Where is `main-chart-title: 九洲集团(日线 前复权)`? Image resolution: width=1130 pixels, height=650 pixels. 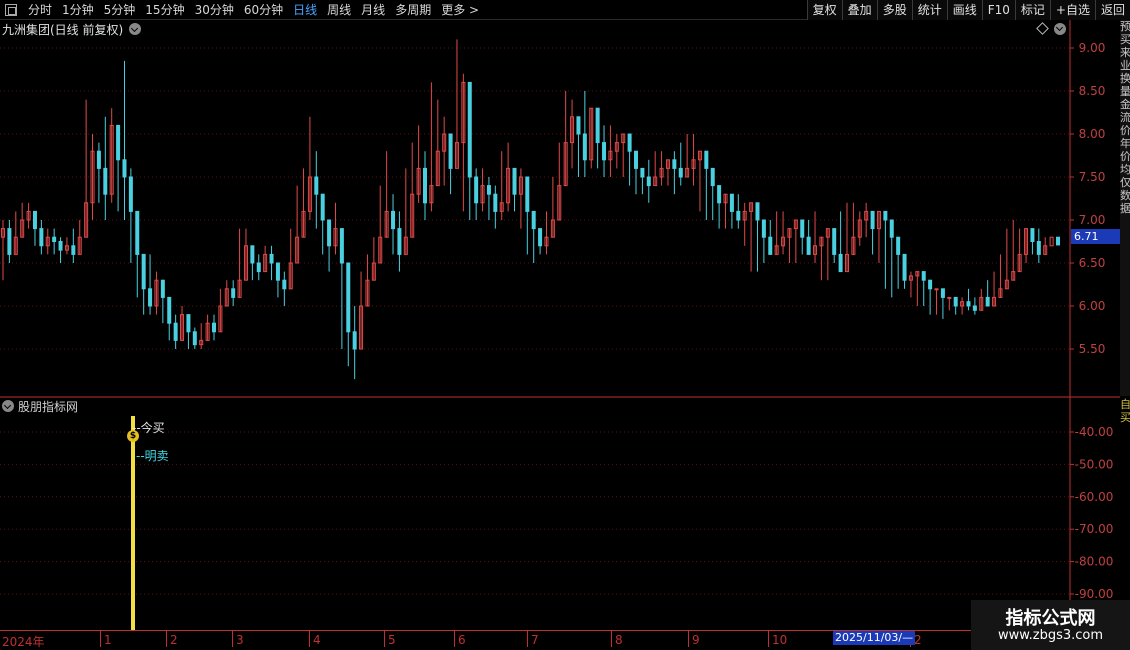 main-chart-title: 九洲集团(日线 前复权) is located at coordinates (72, 29).